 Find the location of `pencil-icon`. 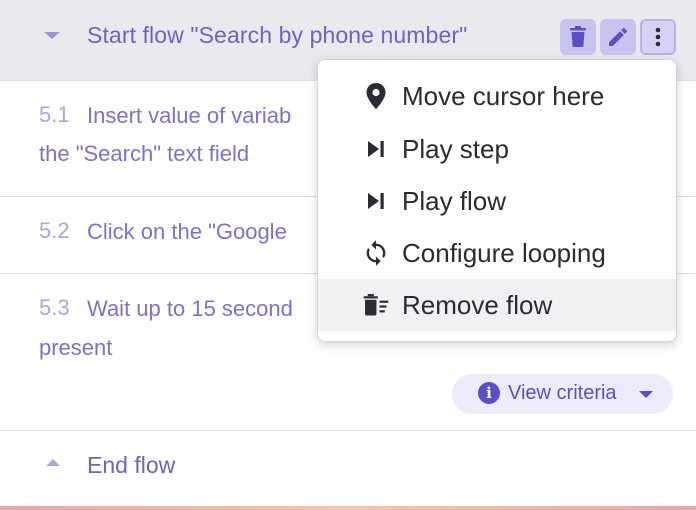

pencil-icon is located at coordinates (618, 36).